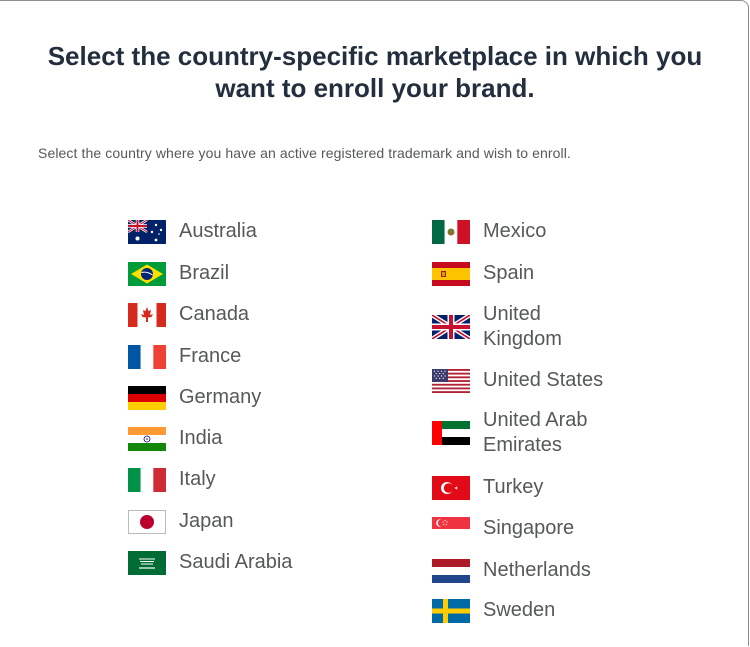 Image resolution: width=750 pixels, height=647 pixels. I want to click on country-option-united-states: United States, so click(517, 380).